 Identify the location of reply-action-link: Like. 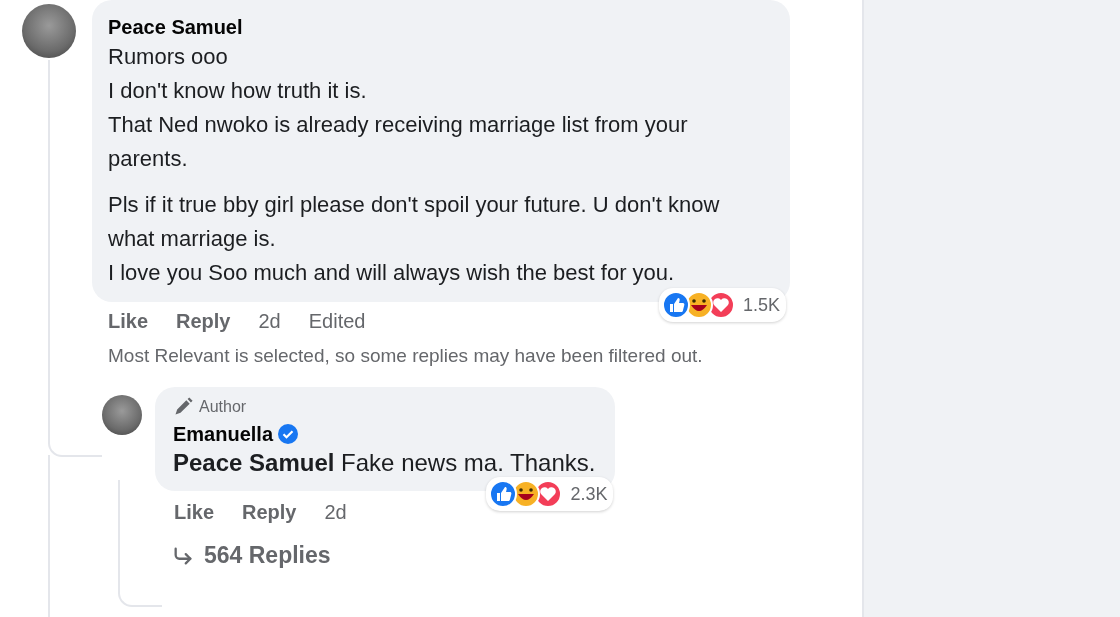
(194, 512).